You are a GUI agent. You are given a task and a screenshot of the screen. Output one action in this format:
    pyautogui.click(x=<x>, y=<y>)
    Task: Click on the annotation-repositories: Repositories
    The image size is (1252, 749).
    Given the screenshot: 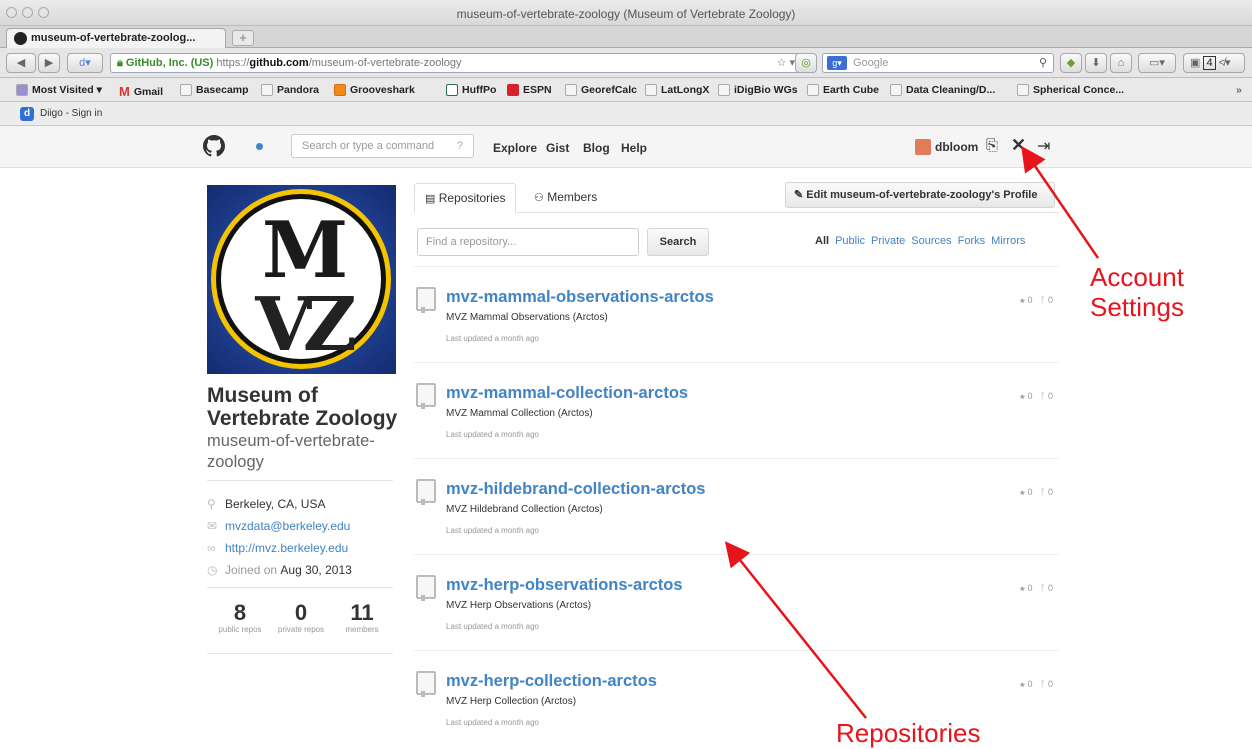 What is the action you would take?
    pyautogui.click(x=908, y=733)
    